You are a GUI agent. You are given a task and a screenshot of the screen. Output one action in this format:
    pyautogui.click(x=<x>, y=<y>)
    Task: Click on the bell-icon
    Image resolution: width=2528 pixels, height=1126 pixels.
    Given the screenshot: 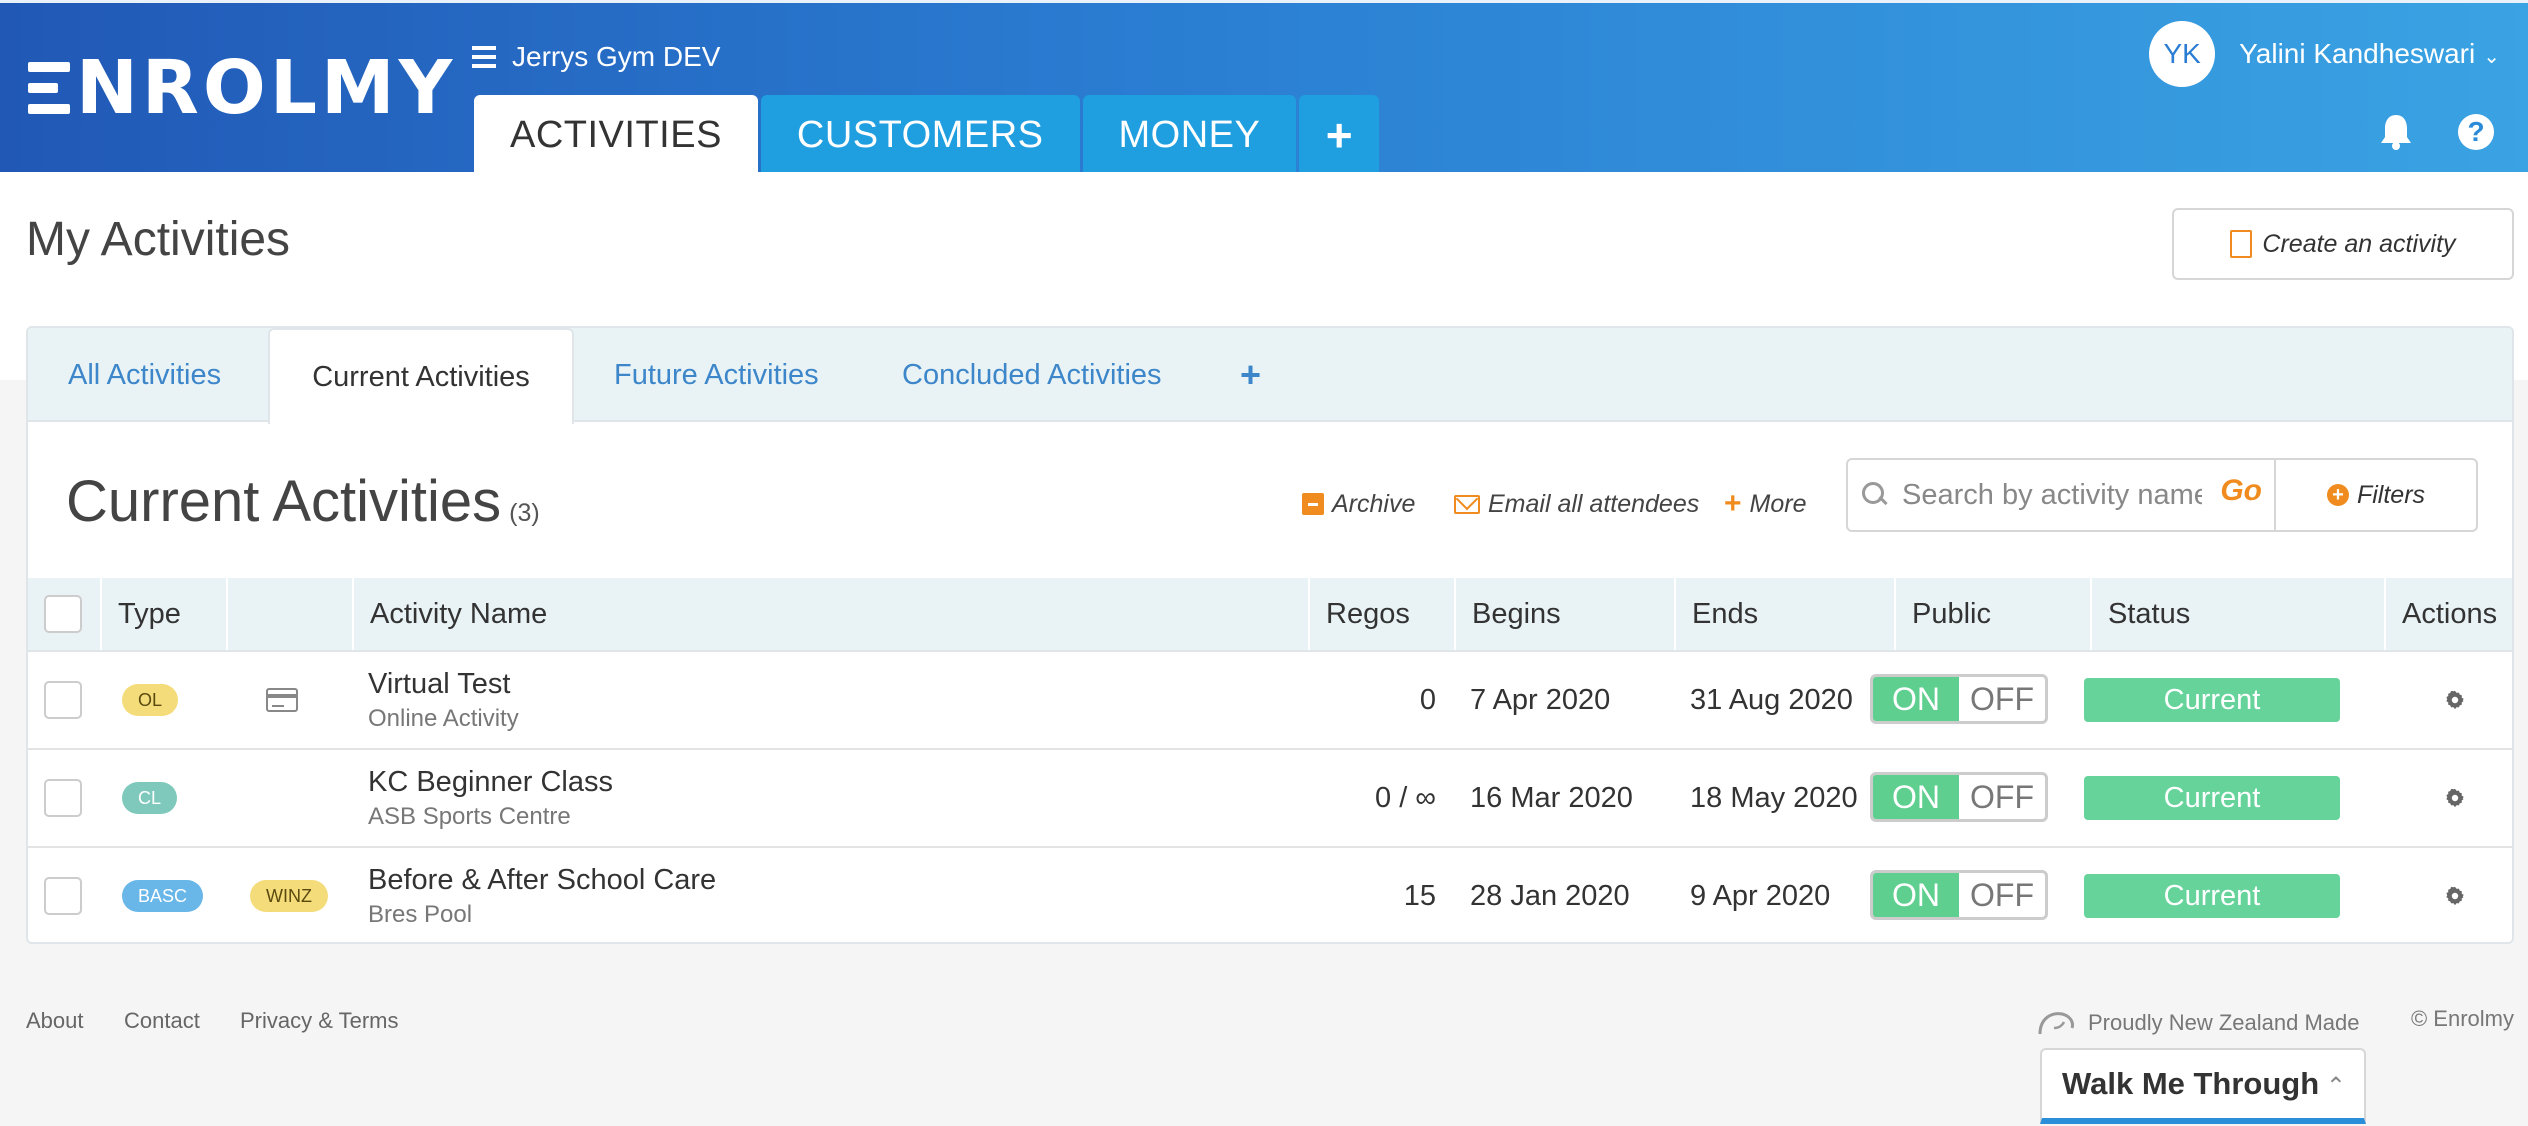 What is the action you would take?
    pyautogui.click(x=2396, y=132)
    